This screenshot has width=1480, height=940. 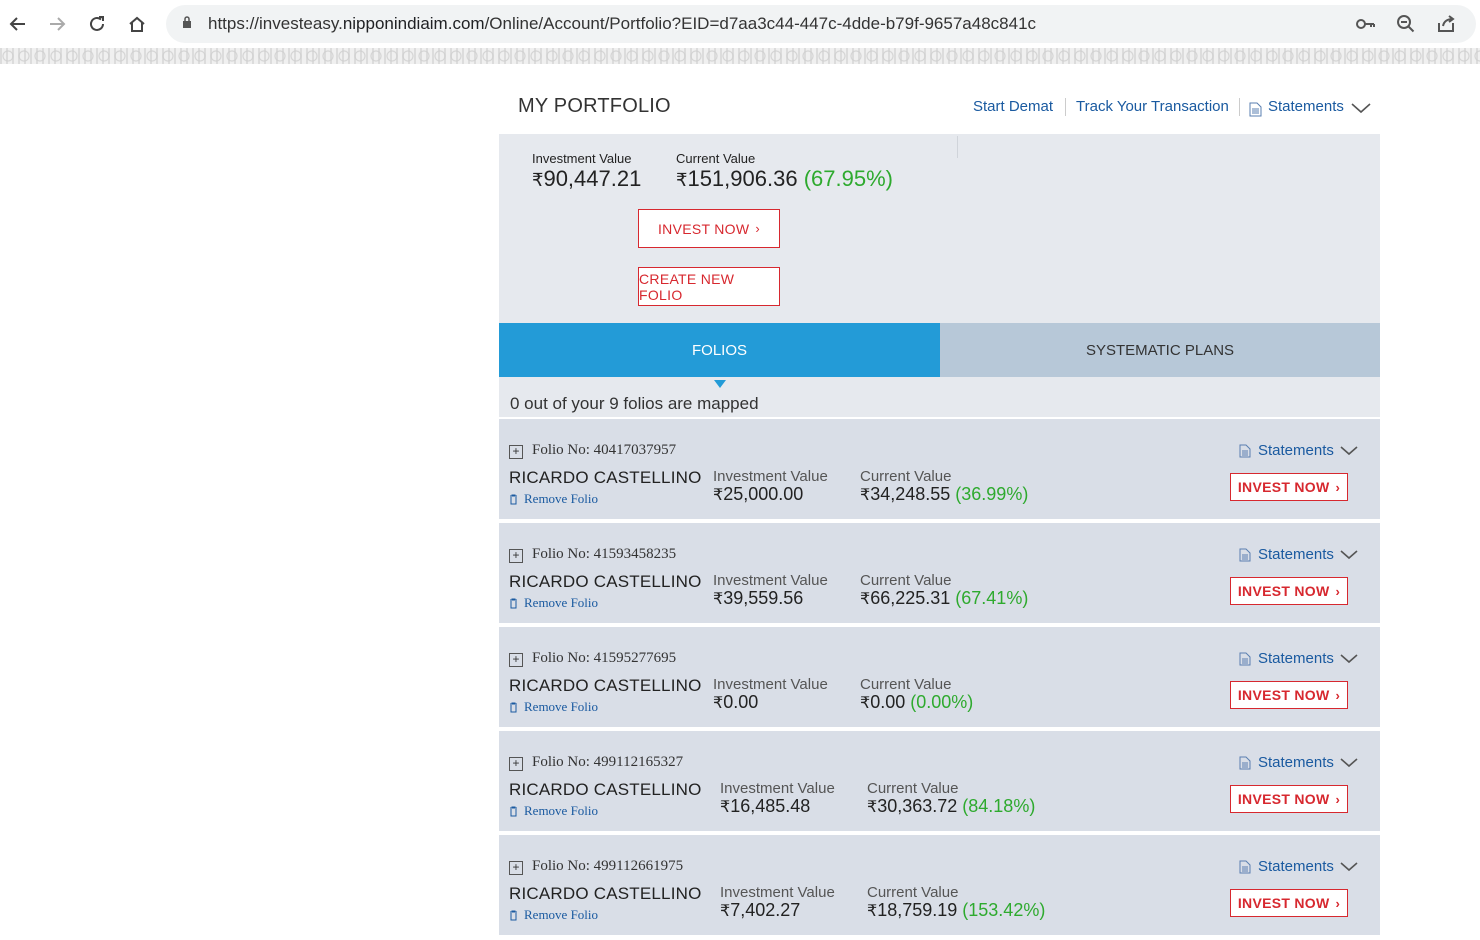 What do you see at coordinates (709, 286) in the screenshot?
I see `create-new-folio-button: CREATE NEW FOLIO` at bounding box center [709, 286].